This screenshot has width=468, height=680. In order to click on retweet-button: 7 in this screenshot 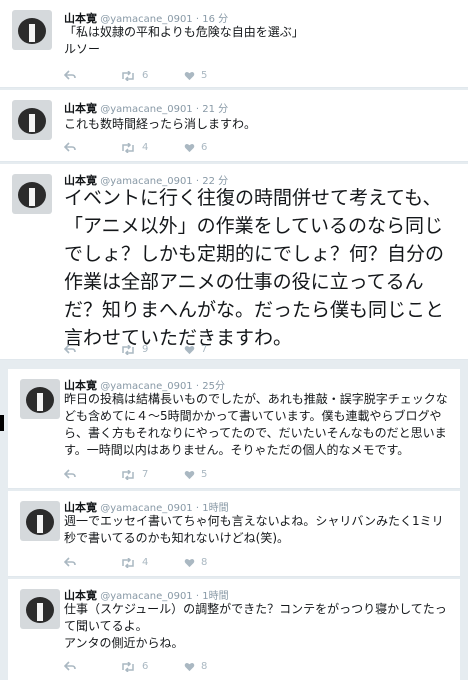, I will do `click(134, 474)`.